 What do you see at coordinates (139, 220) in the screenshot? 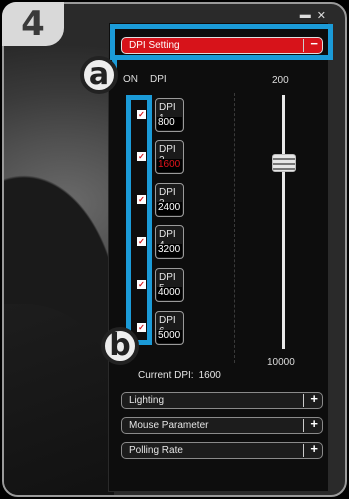
I see `callout-b-box` at bounding box center [139, 220].